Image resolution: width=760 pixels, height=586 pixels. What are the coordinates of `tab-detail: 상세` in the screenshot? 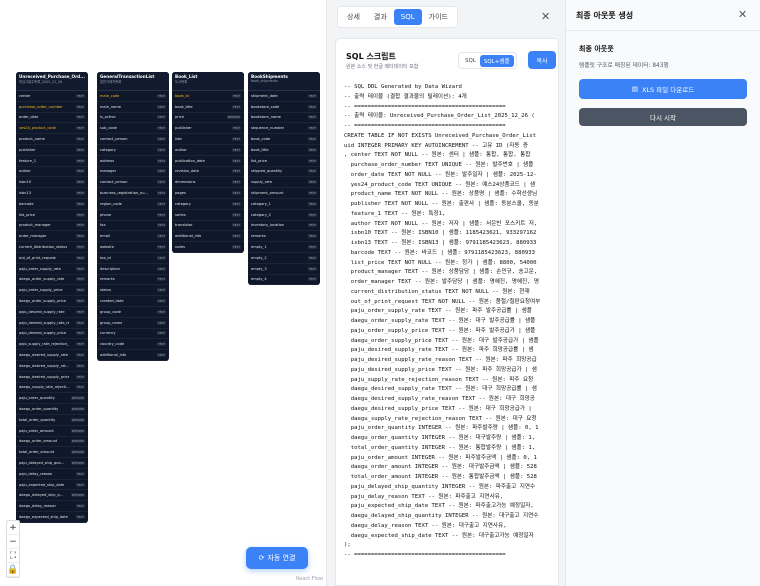 It's located at (353, 17).